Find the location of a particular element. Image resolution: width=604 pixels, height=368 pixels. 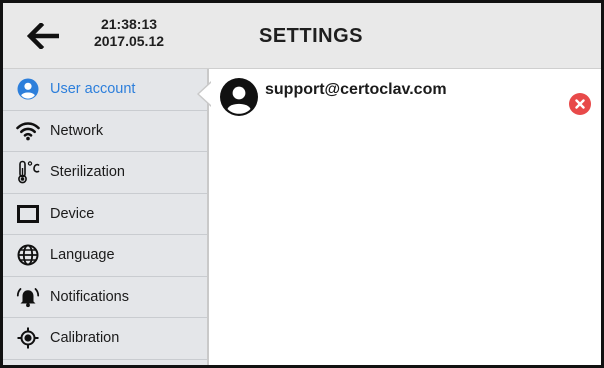

bell-icon is located at coordinates (28, 297).